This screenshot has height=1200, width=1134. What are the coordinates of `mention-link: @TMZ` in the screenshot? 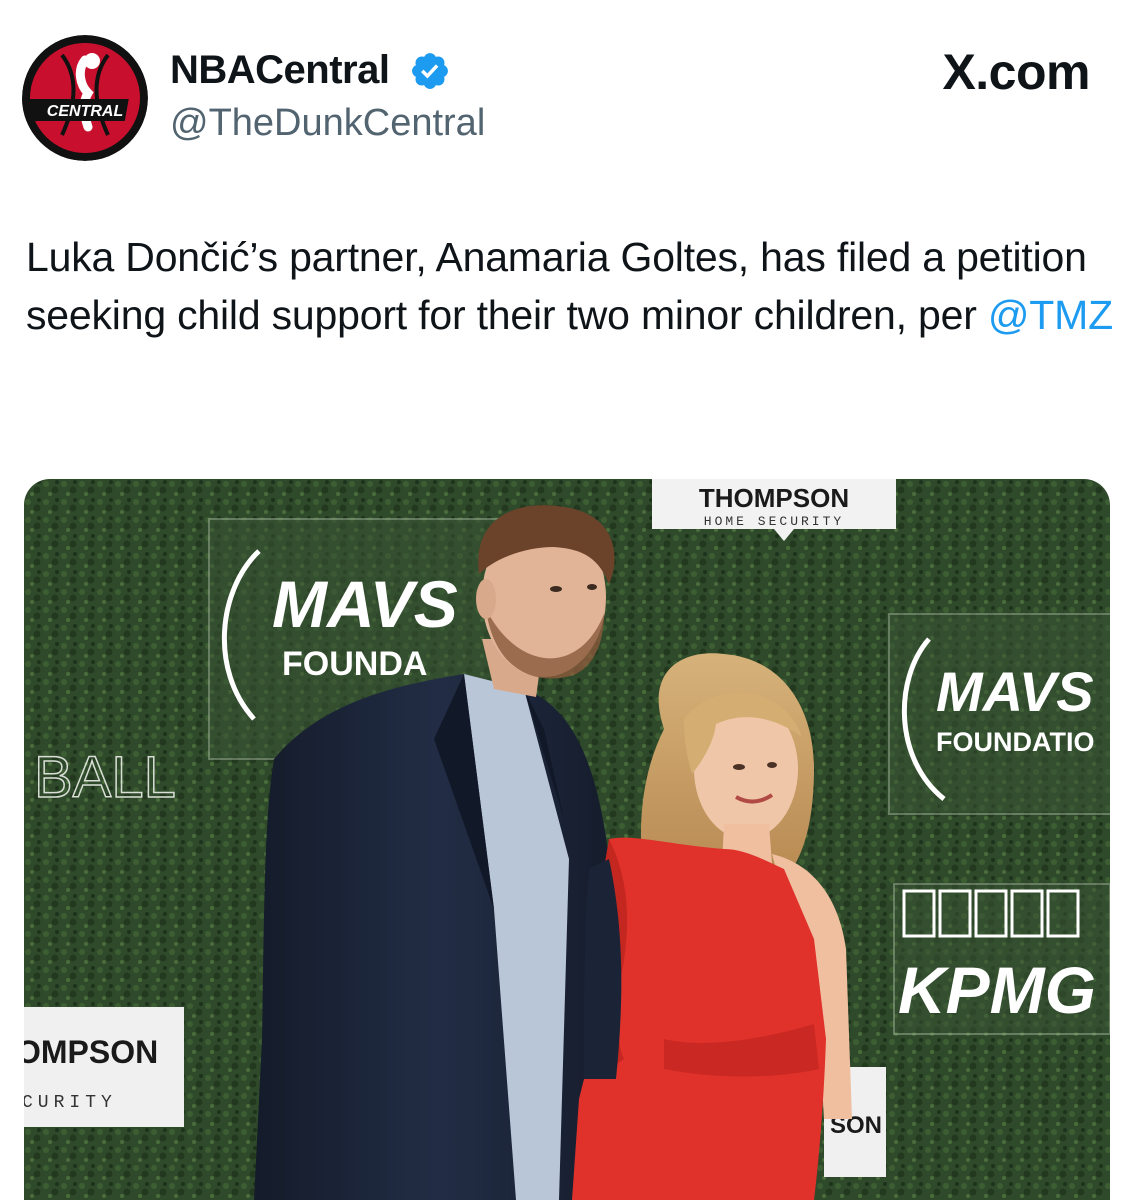 It's located at (1050, 315).